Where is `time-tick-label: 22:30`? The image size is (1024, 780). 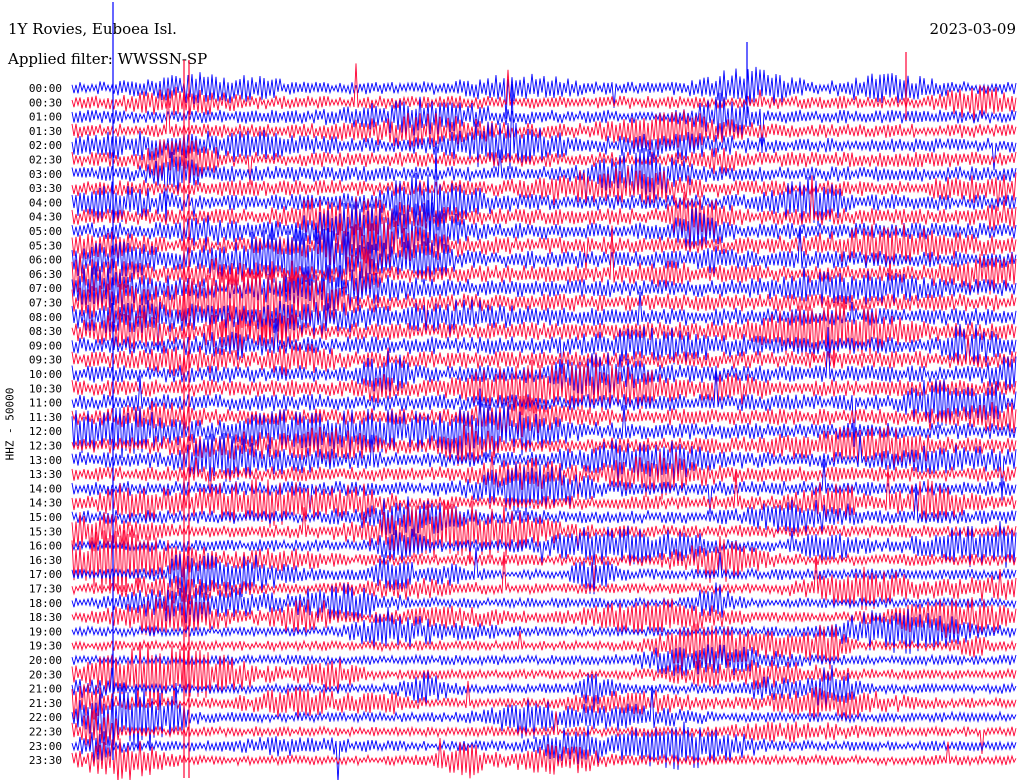 time-tick-label: 22:30 is located at coordinates (45, 732).